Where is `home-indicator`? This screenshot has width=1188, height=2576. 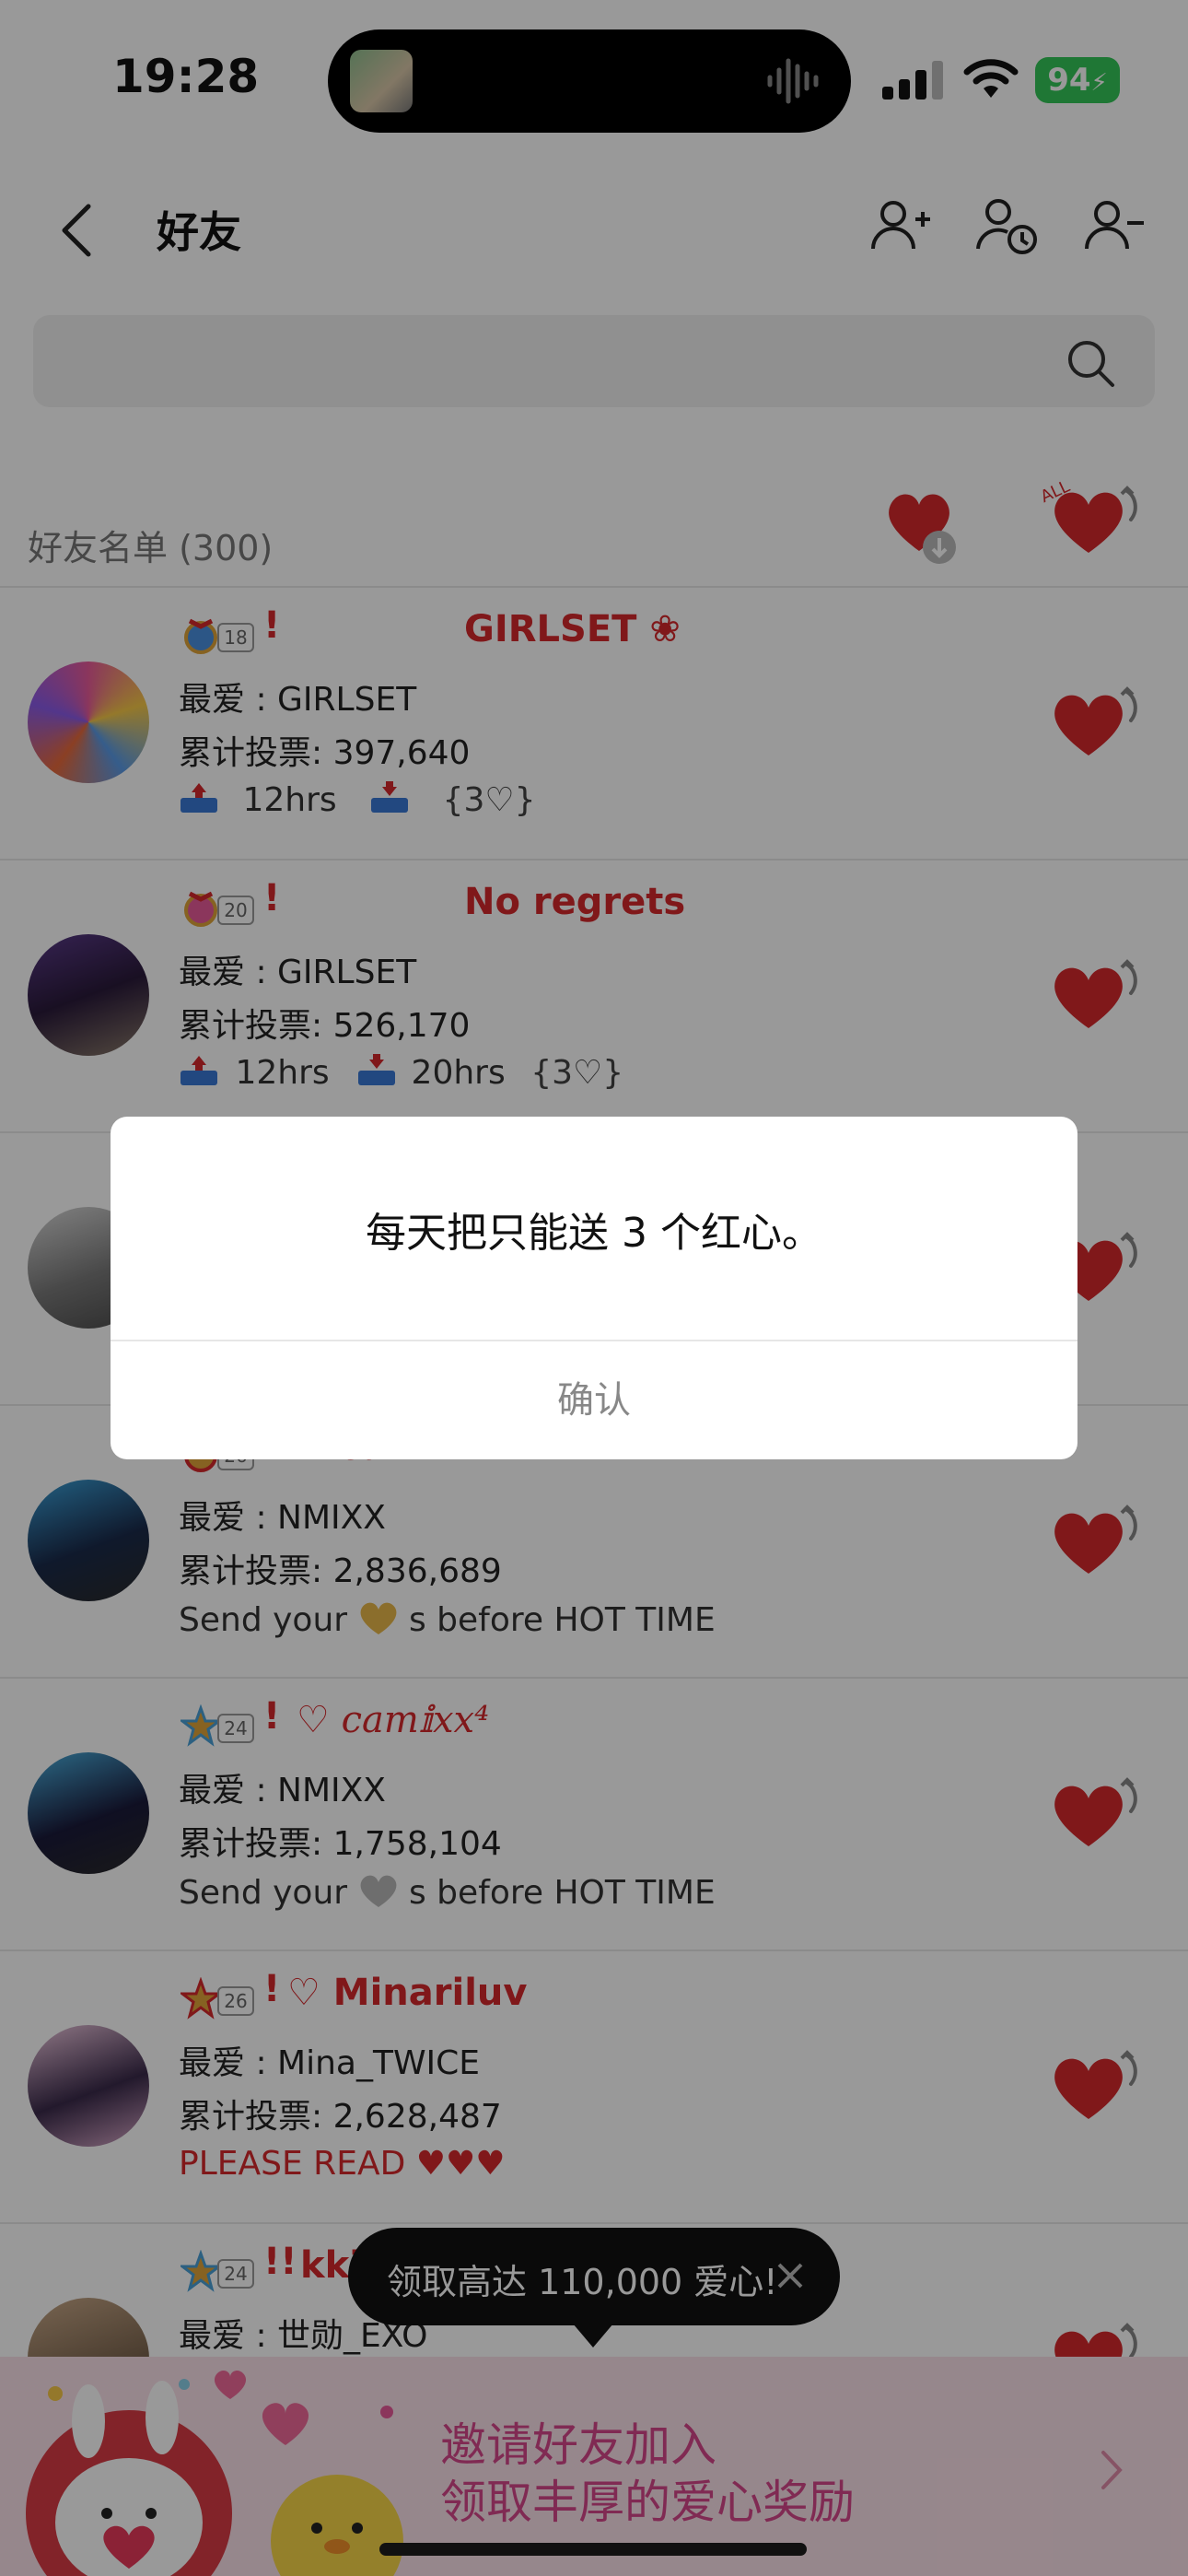 home-indicator is located at coordinates (593, 2549).